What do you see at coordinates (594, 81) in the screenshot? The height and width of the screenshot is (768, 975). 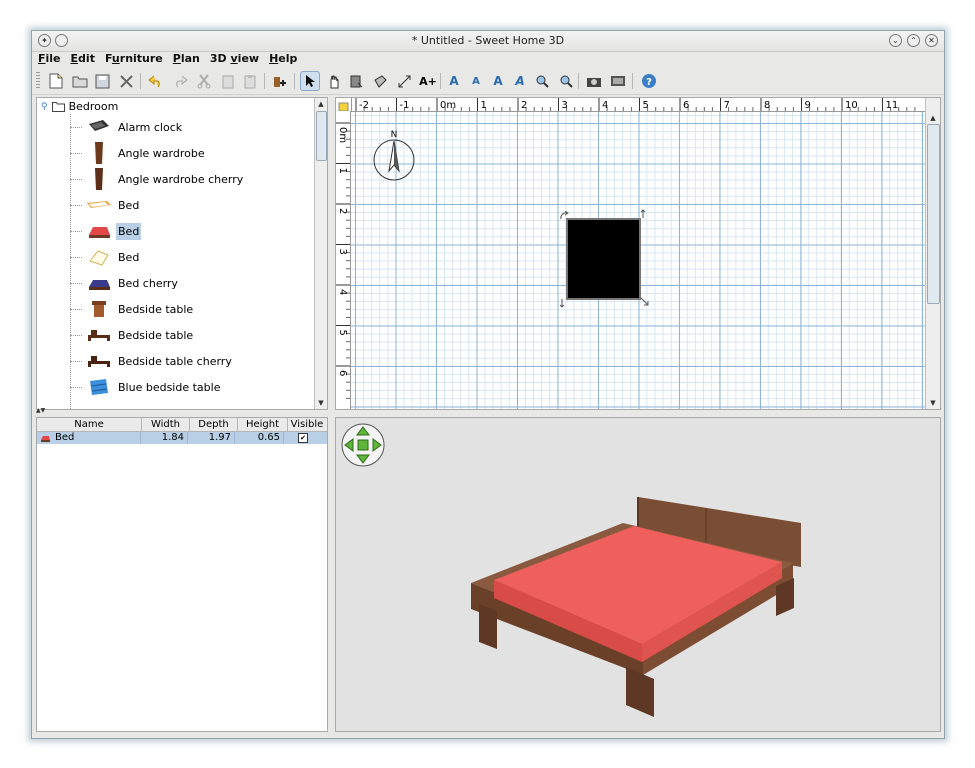 I see `create-photo-icon` at bounding box center [594, 81].